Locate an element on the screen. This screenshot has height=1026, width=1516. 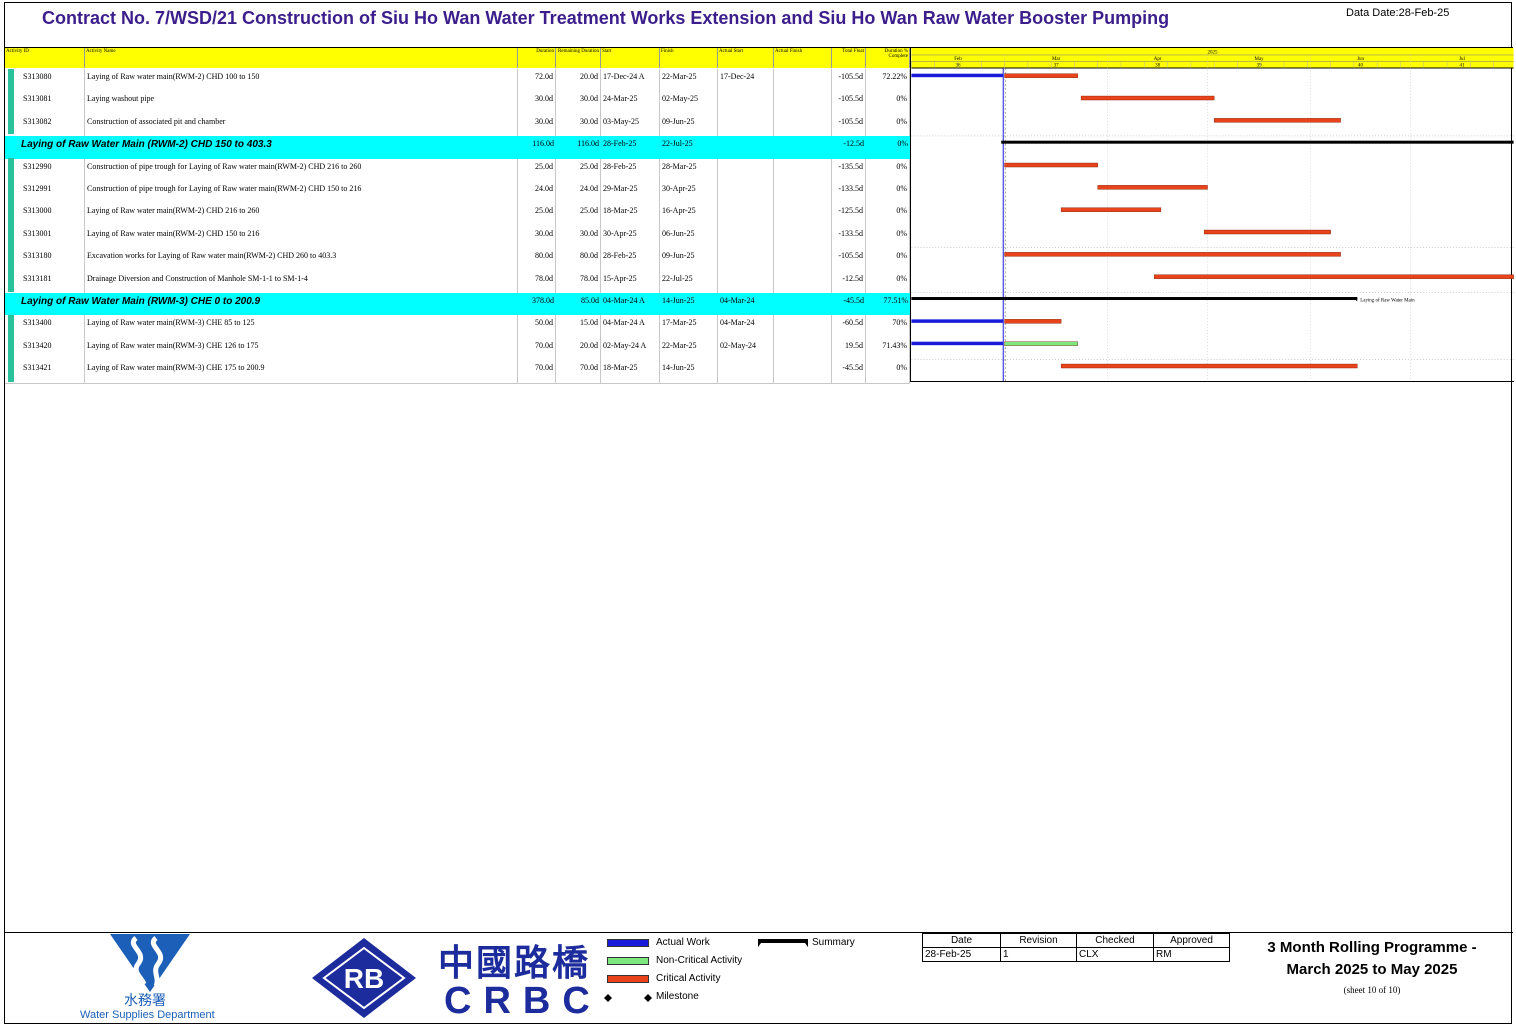
cell-duration: 72.0d is located at coordinates (537, 80).